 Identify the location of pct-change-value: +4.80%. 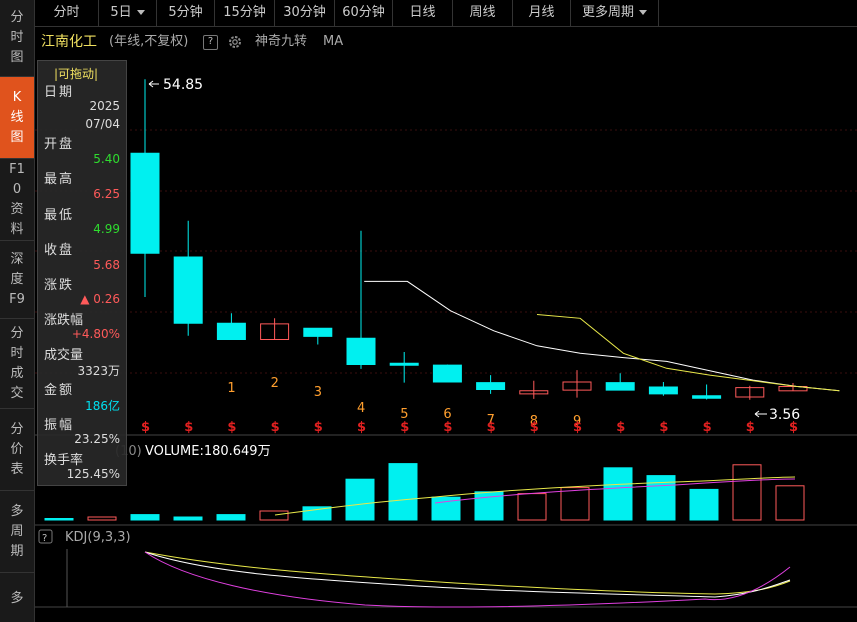
(95, 334).